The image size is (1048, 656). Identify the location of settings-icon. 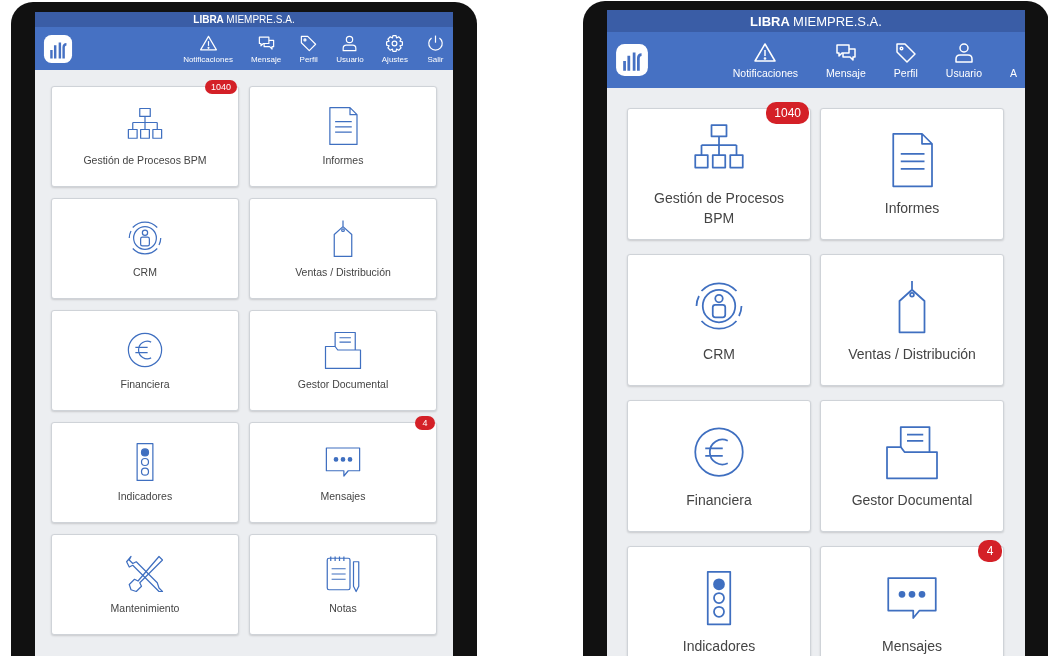
(395, 43).